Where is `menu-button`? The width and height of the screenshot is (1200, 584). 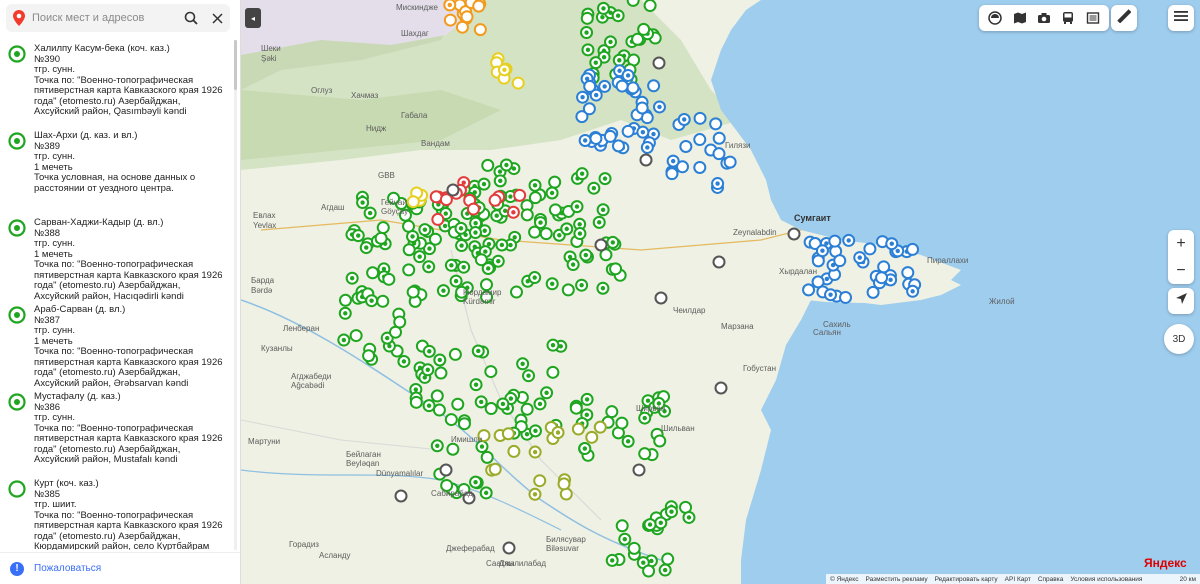 menu-button is located at coordinates (1181, 18).